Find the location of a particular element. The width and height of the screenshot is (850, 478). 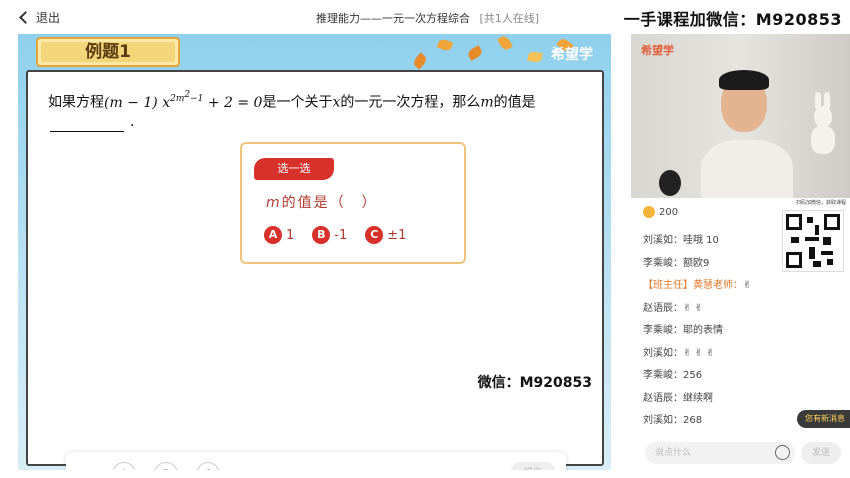

submit-button: 提交 is located at coordinates (533, 466).